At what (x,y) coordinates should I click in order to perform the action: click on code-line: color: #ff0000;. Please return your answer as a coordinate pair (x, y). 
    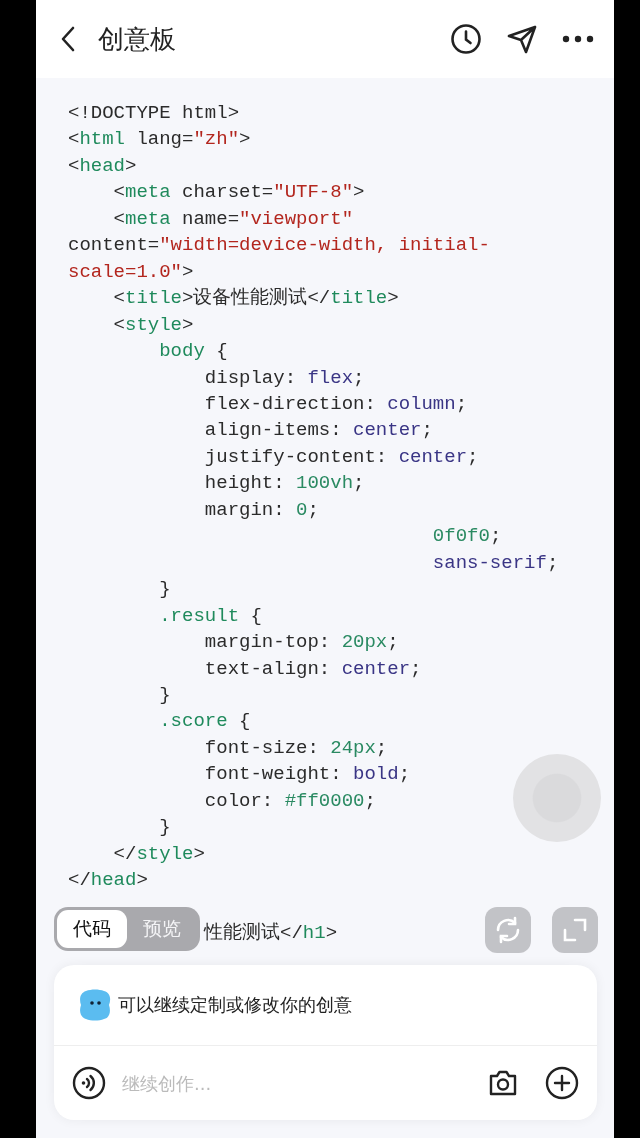
    Looking at the image, I should click on (289, 801).